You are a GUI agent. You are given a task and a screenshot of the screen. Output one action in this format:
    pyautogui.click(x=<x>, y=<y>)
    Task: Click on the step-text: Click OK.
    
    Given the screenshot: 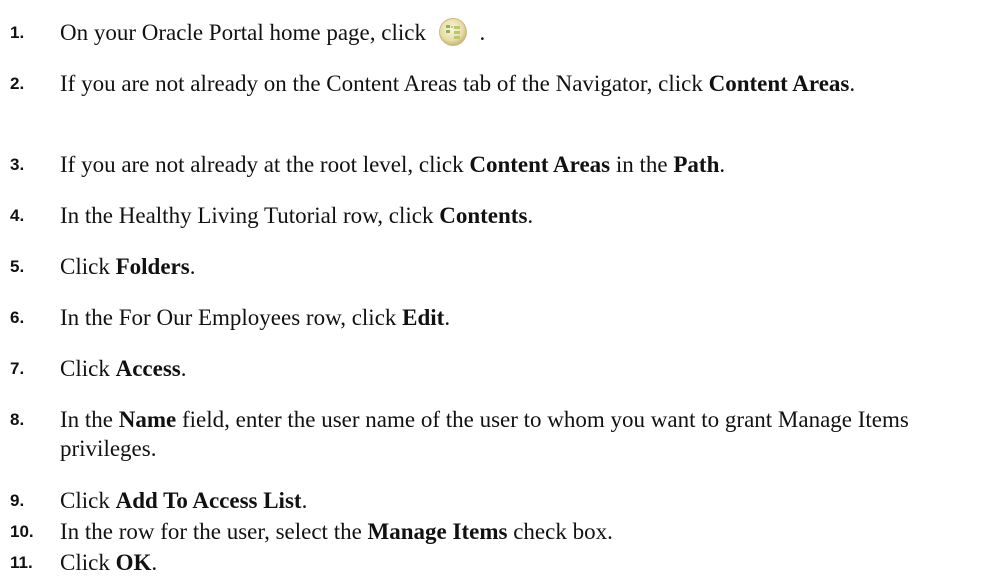 What is the action you would take?
    pyautogui.click(x=525, y=562)
    